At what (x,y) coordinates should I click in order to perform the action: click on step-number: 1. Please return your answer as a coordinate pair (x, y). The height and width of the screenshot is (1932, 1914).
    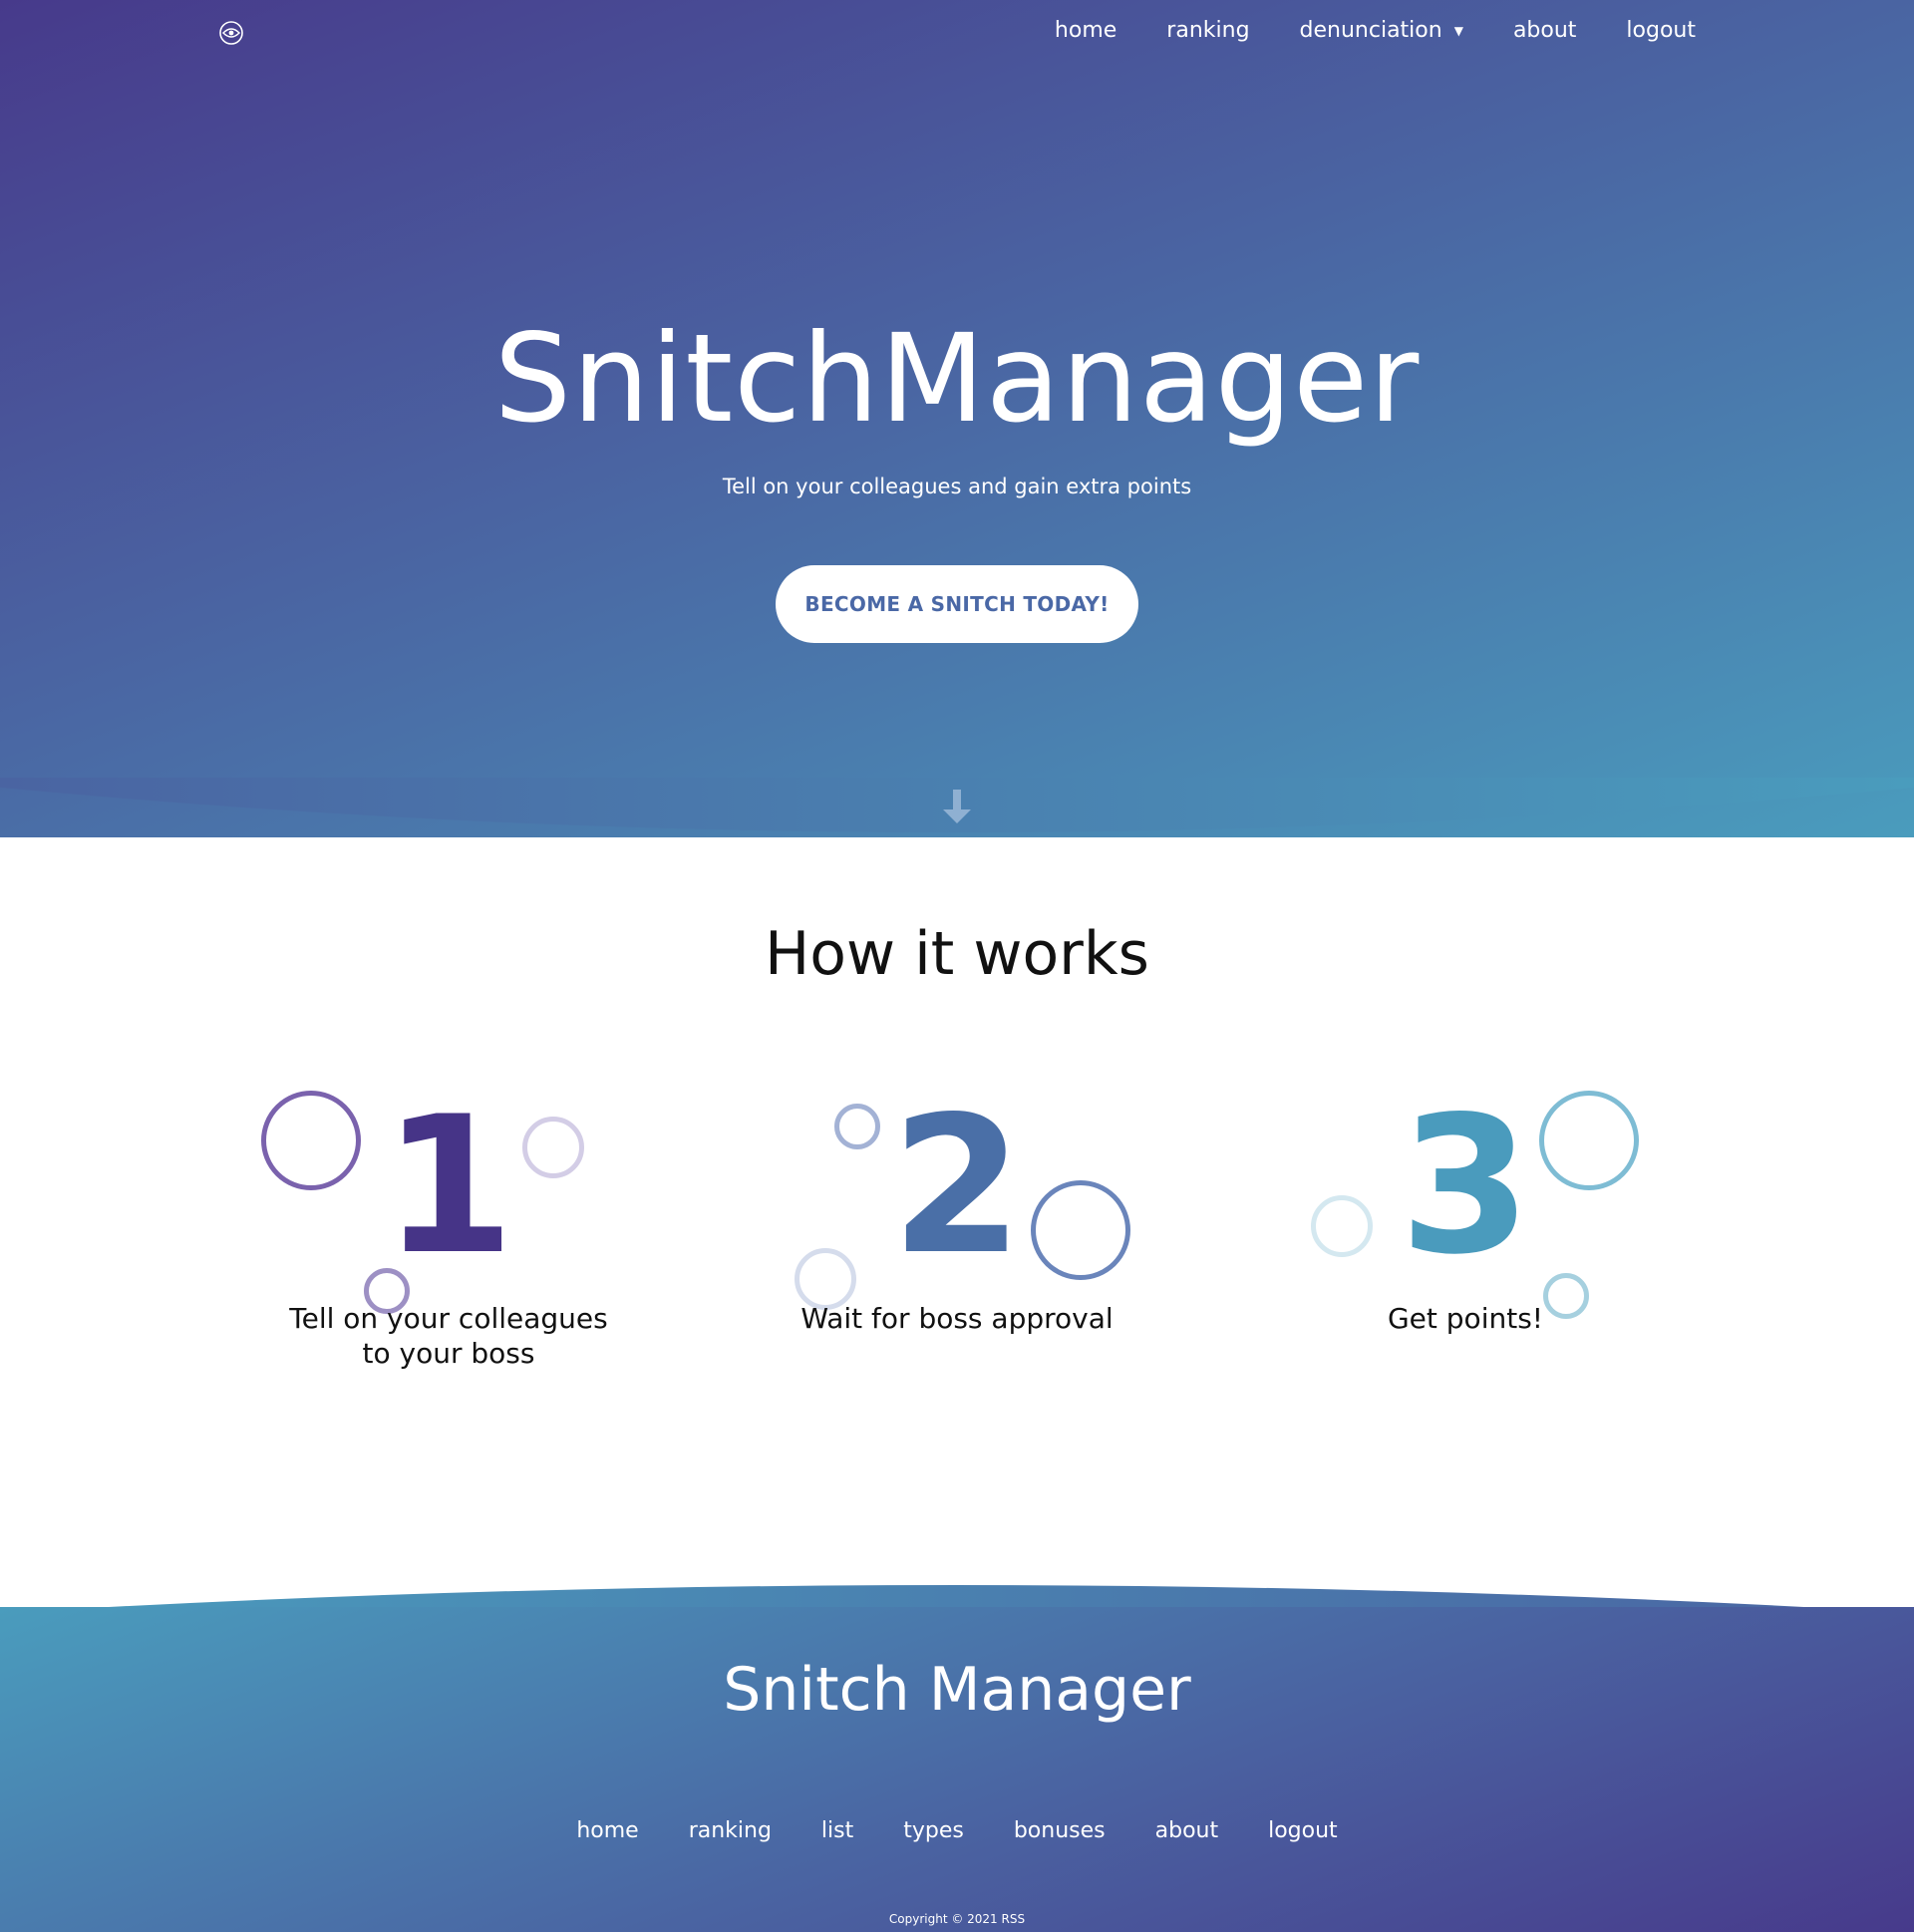
    Looking at the image, I should click on (448, 1186).